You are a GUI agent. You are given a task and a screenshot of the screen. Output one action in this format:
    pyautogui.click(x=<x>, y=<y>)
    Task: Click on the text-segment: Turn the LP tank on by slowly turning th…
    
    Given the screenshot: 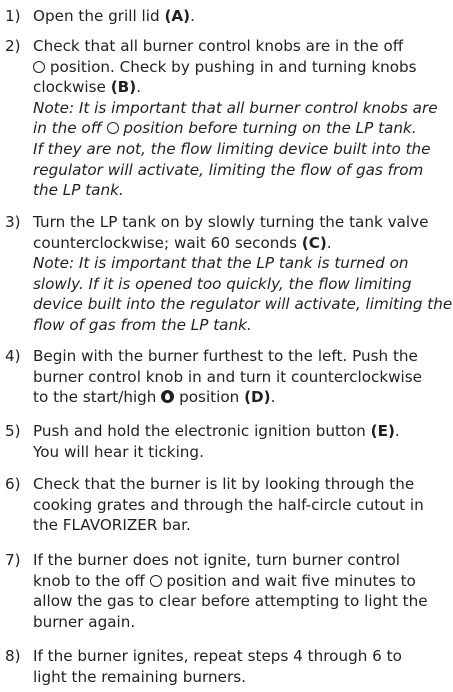 What is the action you would take?
    pyautogui.click(x=231, y=222)
    